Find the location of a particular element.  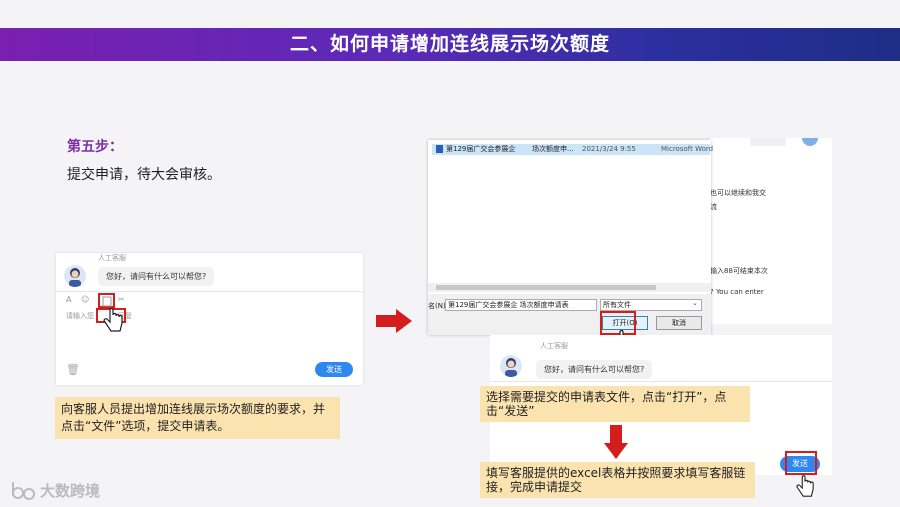

arrow-right-icon is located at coordinates (394, 323).